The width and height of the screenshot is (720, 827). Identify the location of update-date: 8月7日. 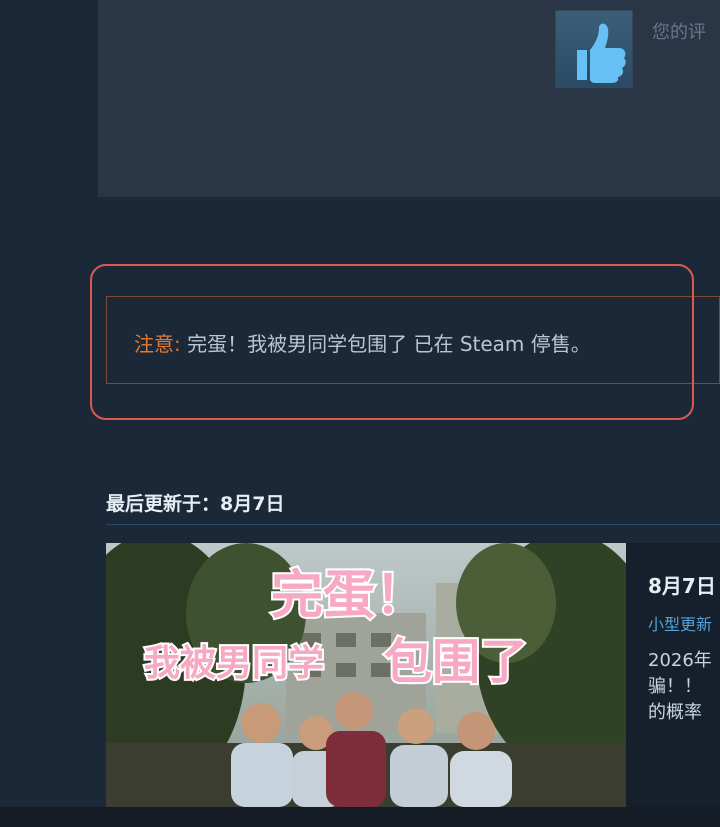
(682, 586).